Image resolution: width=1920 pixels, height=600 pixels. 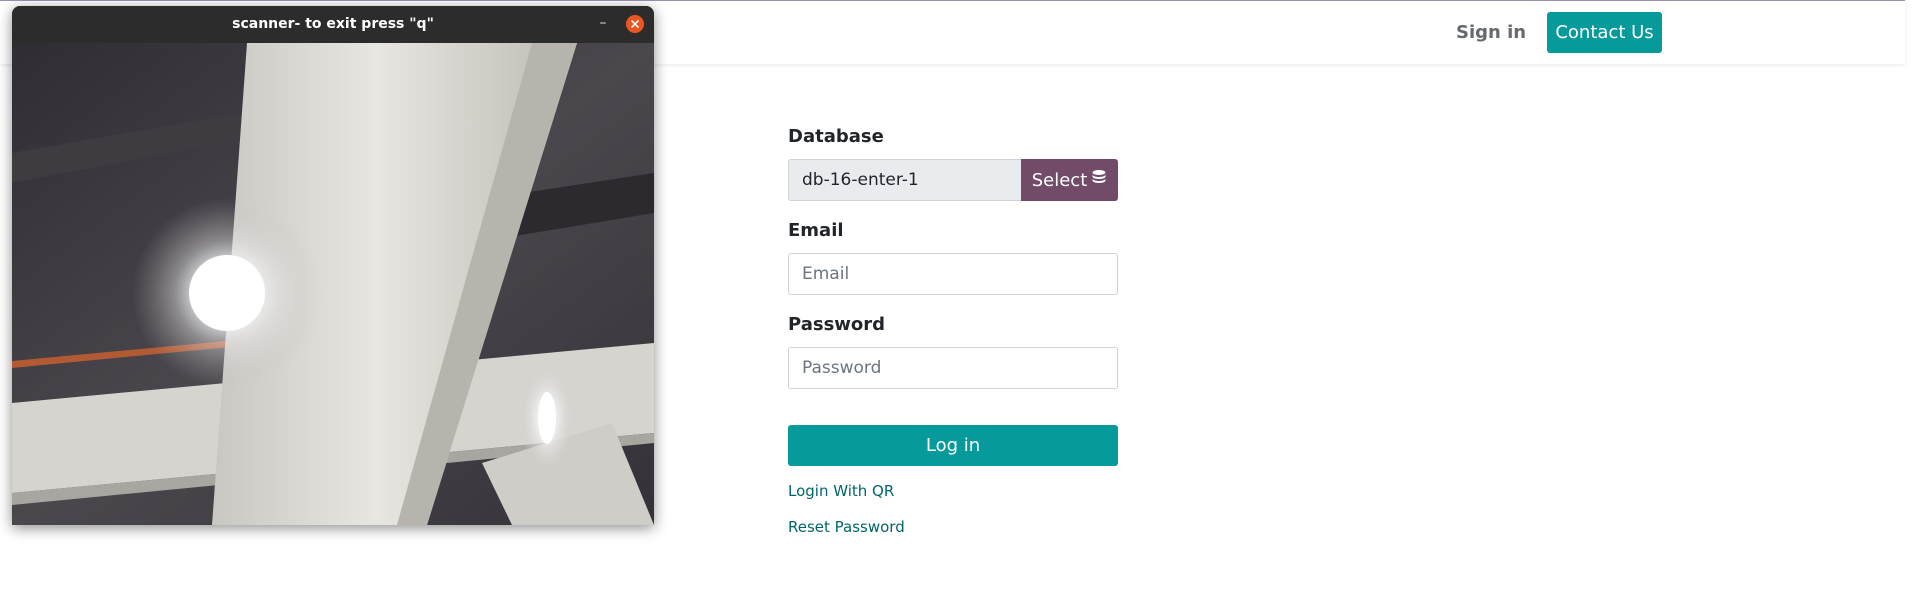 What do you see at coordinates (904, 180) in the screenshot?
I see `database-field: db-16-enter-1` at bounding box center [904, 180].